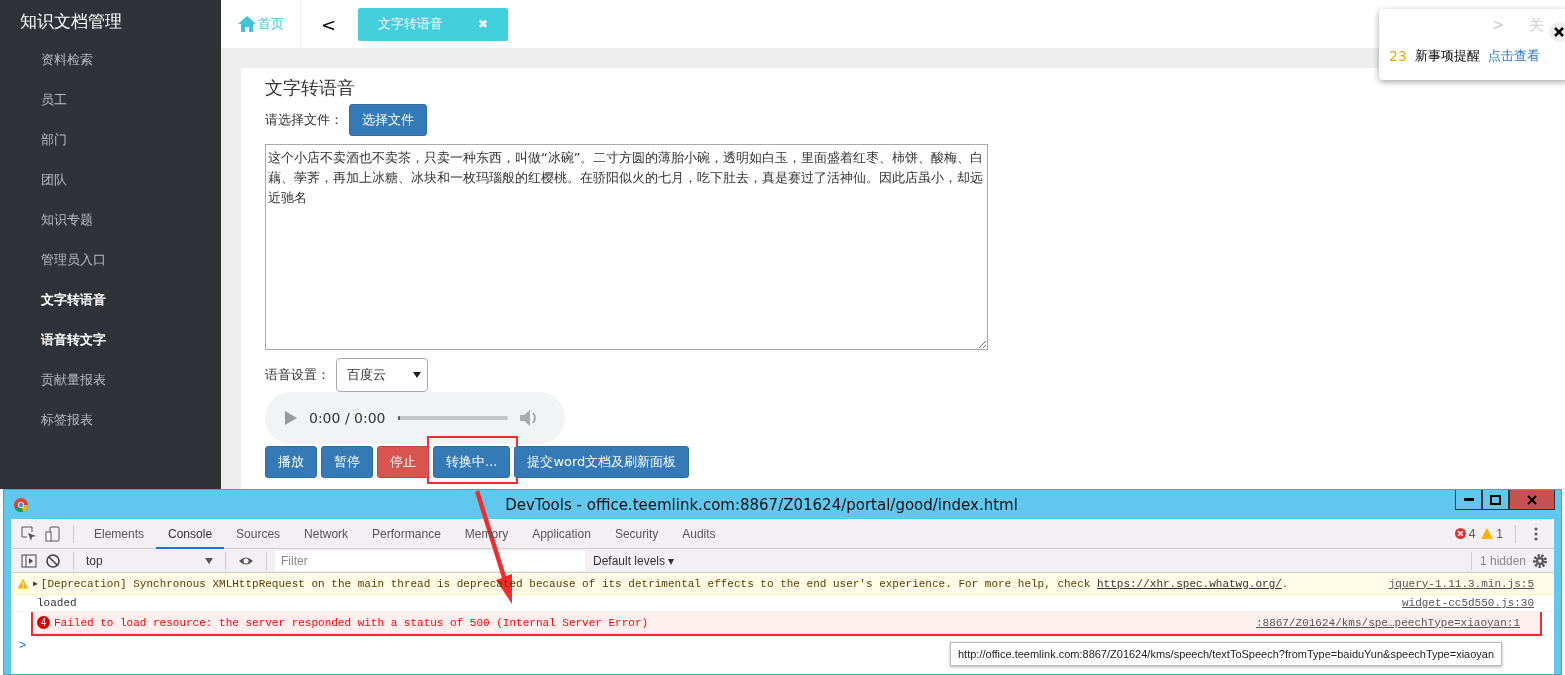 This screenshot has height=675, width=1565. What do you see at coordinates (291, 462) in the screenshot?
I see `action-button: 播放` at bounding box center [291, 462].